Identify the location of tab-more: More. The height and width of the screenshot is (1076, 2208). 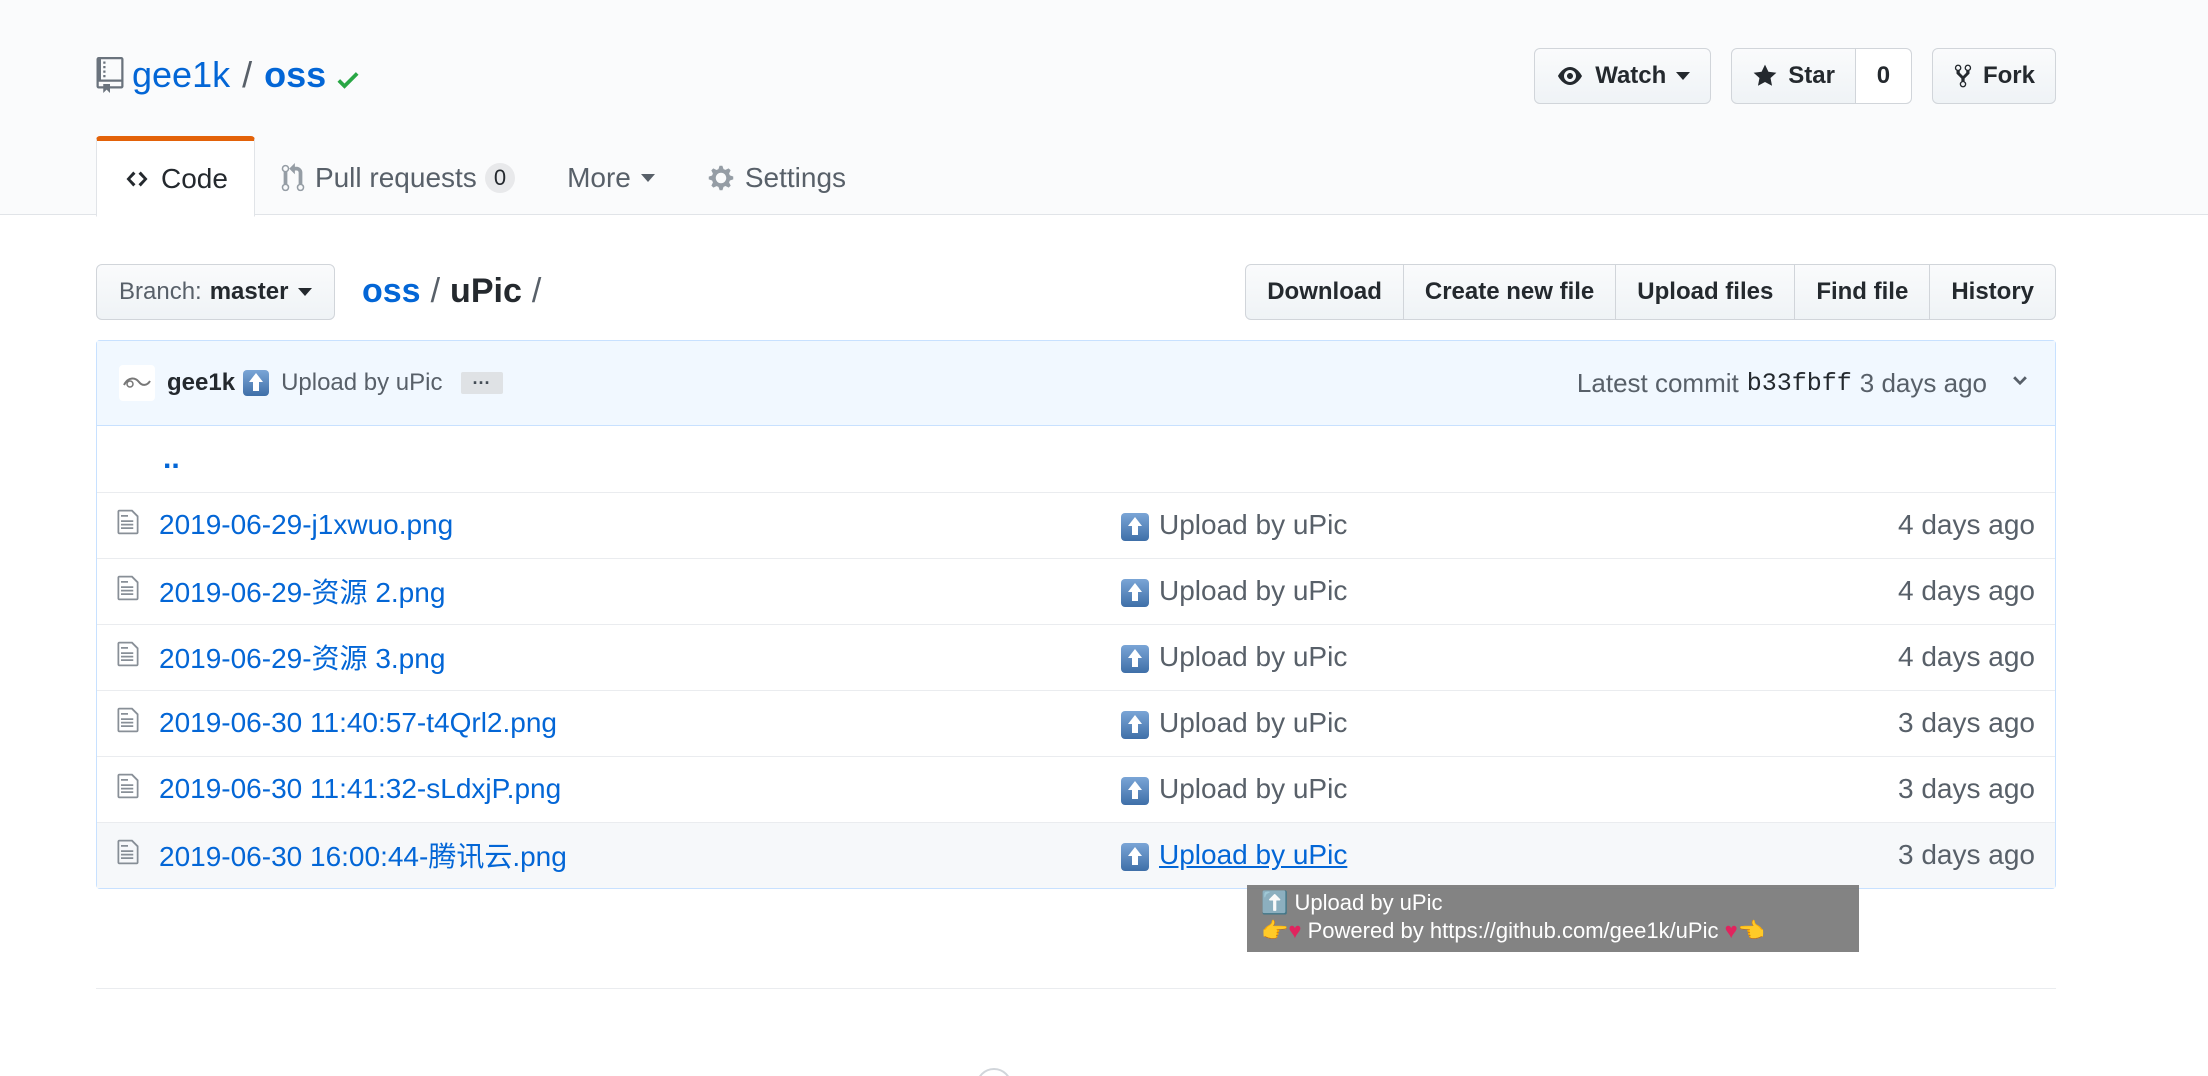
(611, 176).